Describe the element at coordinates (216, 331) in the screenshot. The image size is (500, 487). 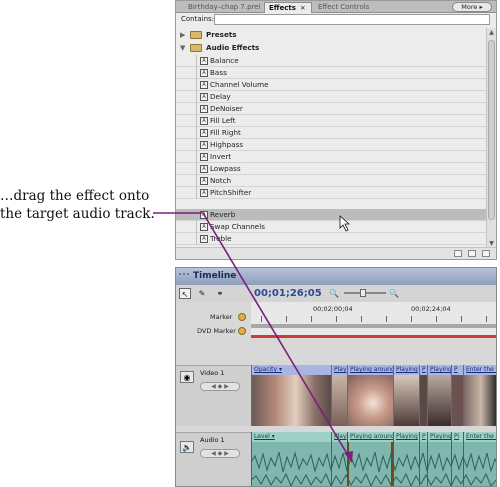
I see `dvd-marker-label: DVD Marker` at that location.